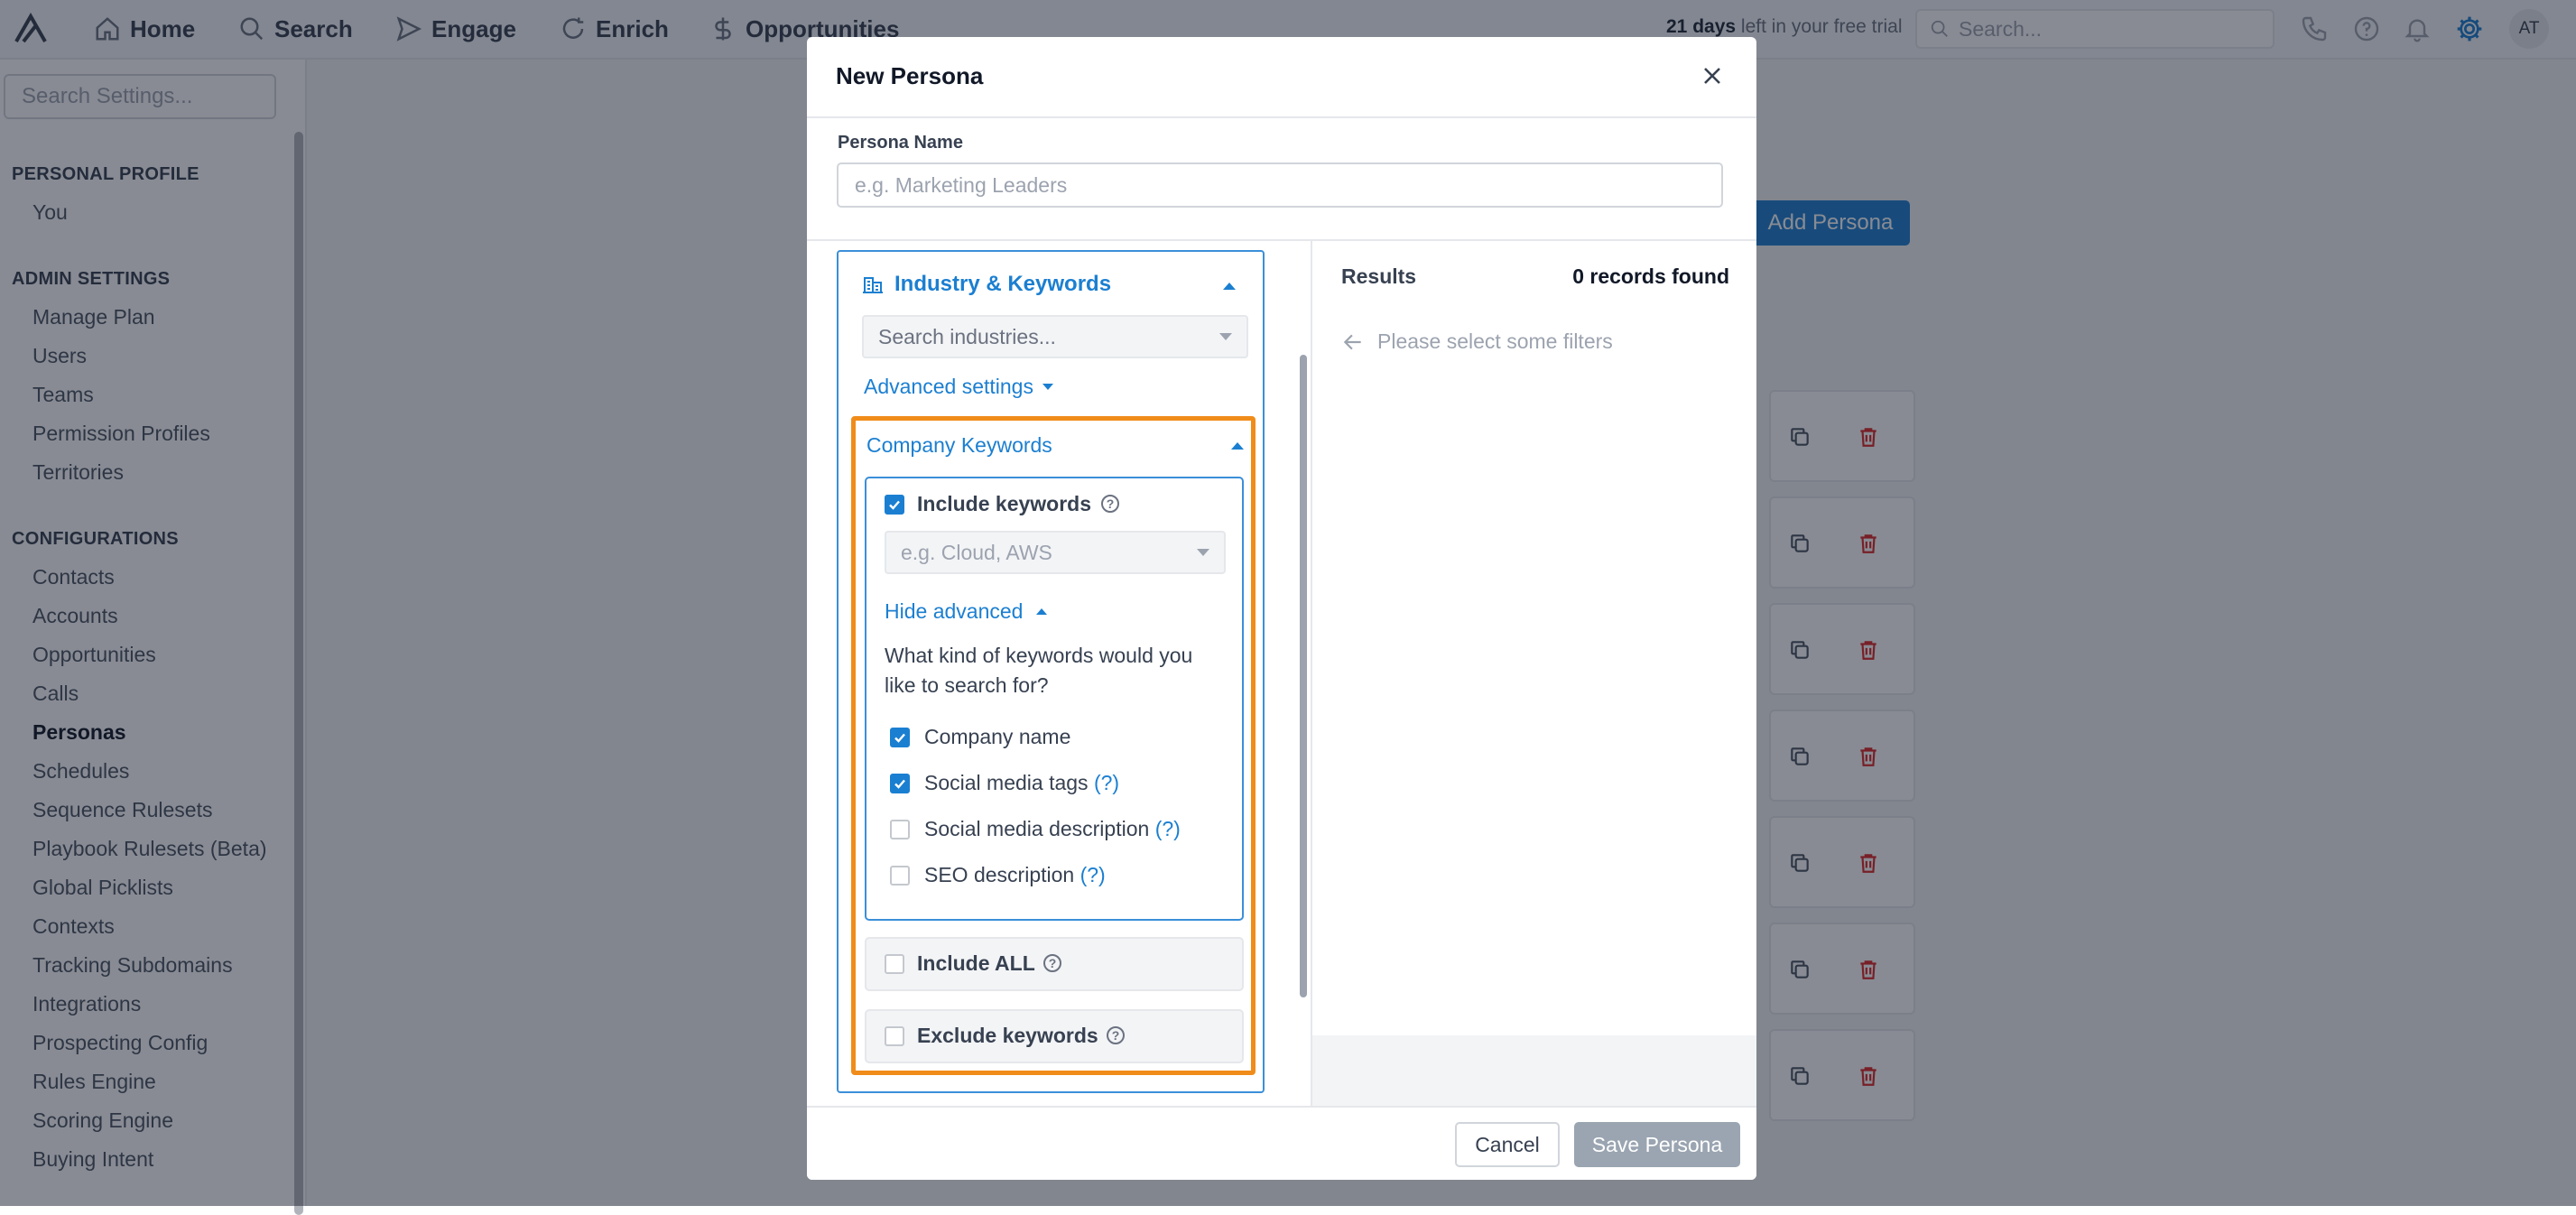 The height and width of the screenshot is (1215, 2576). What do you see at coordinates (894, 1036) in the screenshot?
I see `exclude-keywords-checkbox` at bounding box center [894, 1036].